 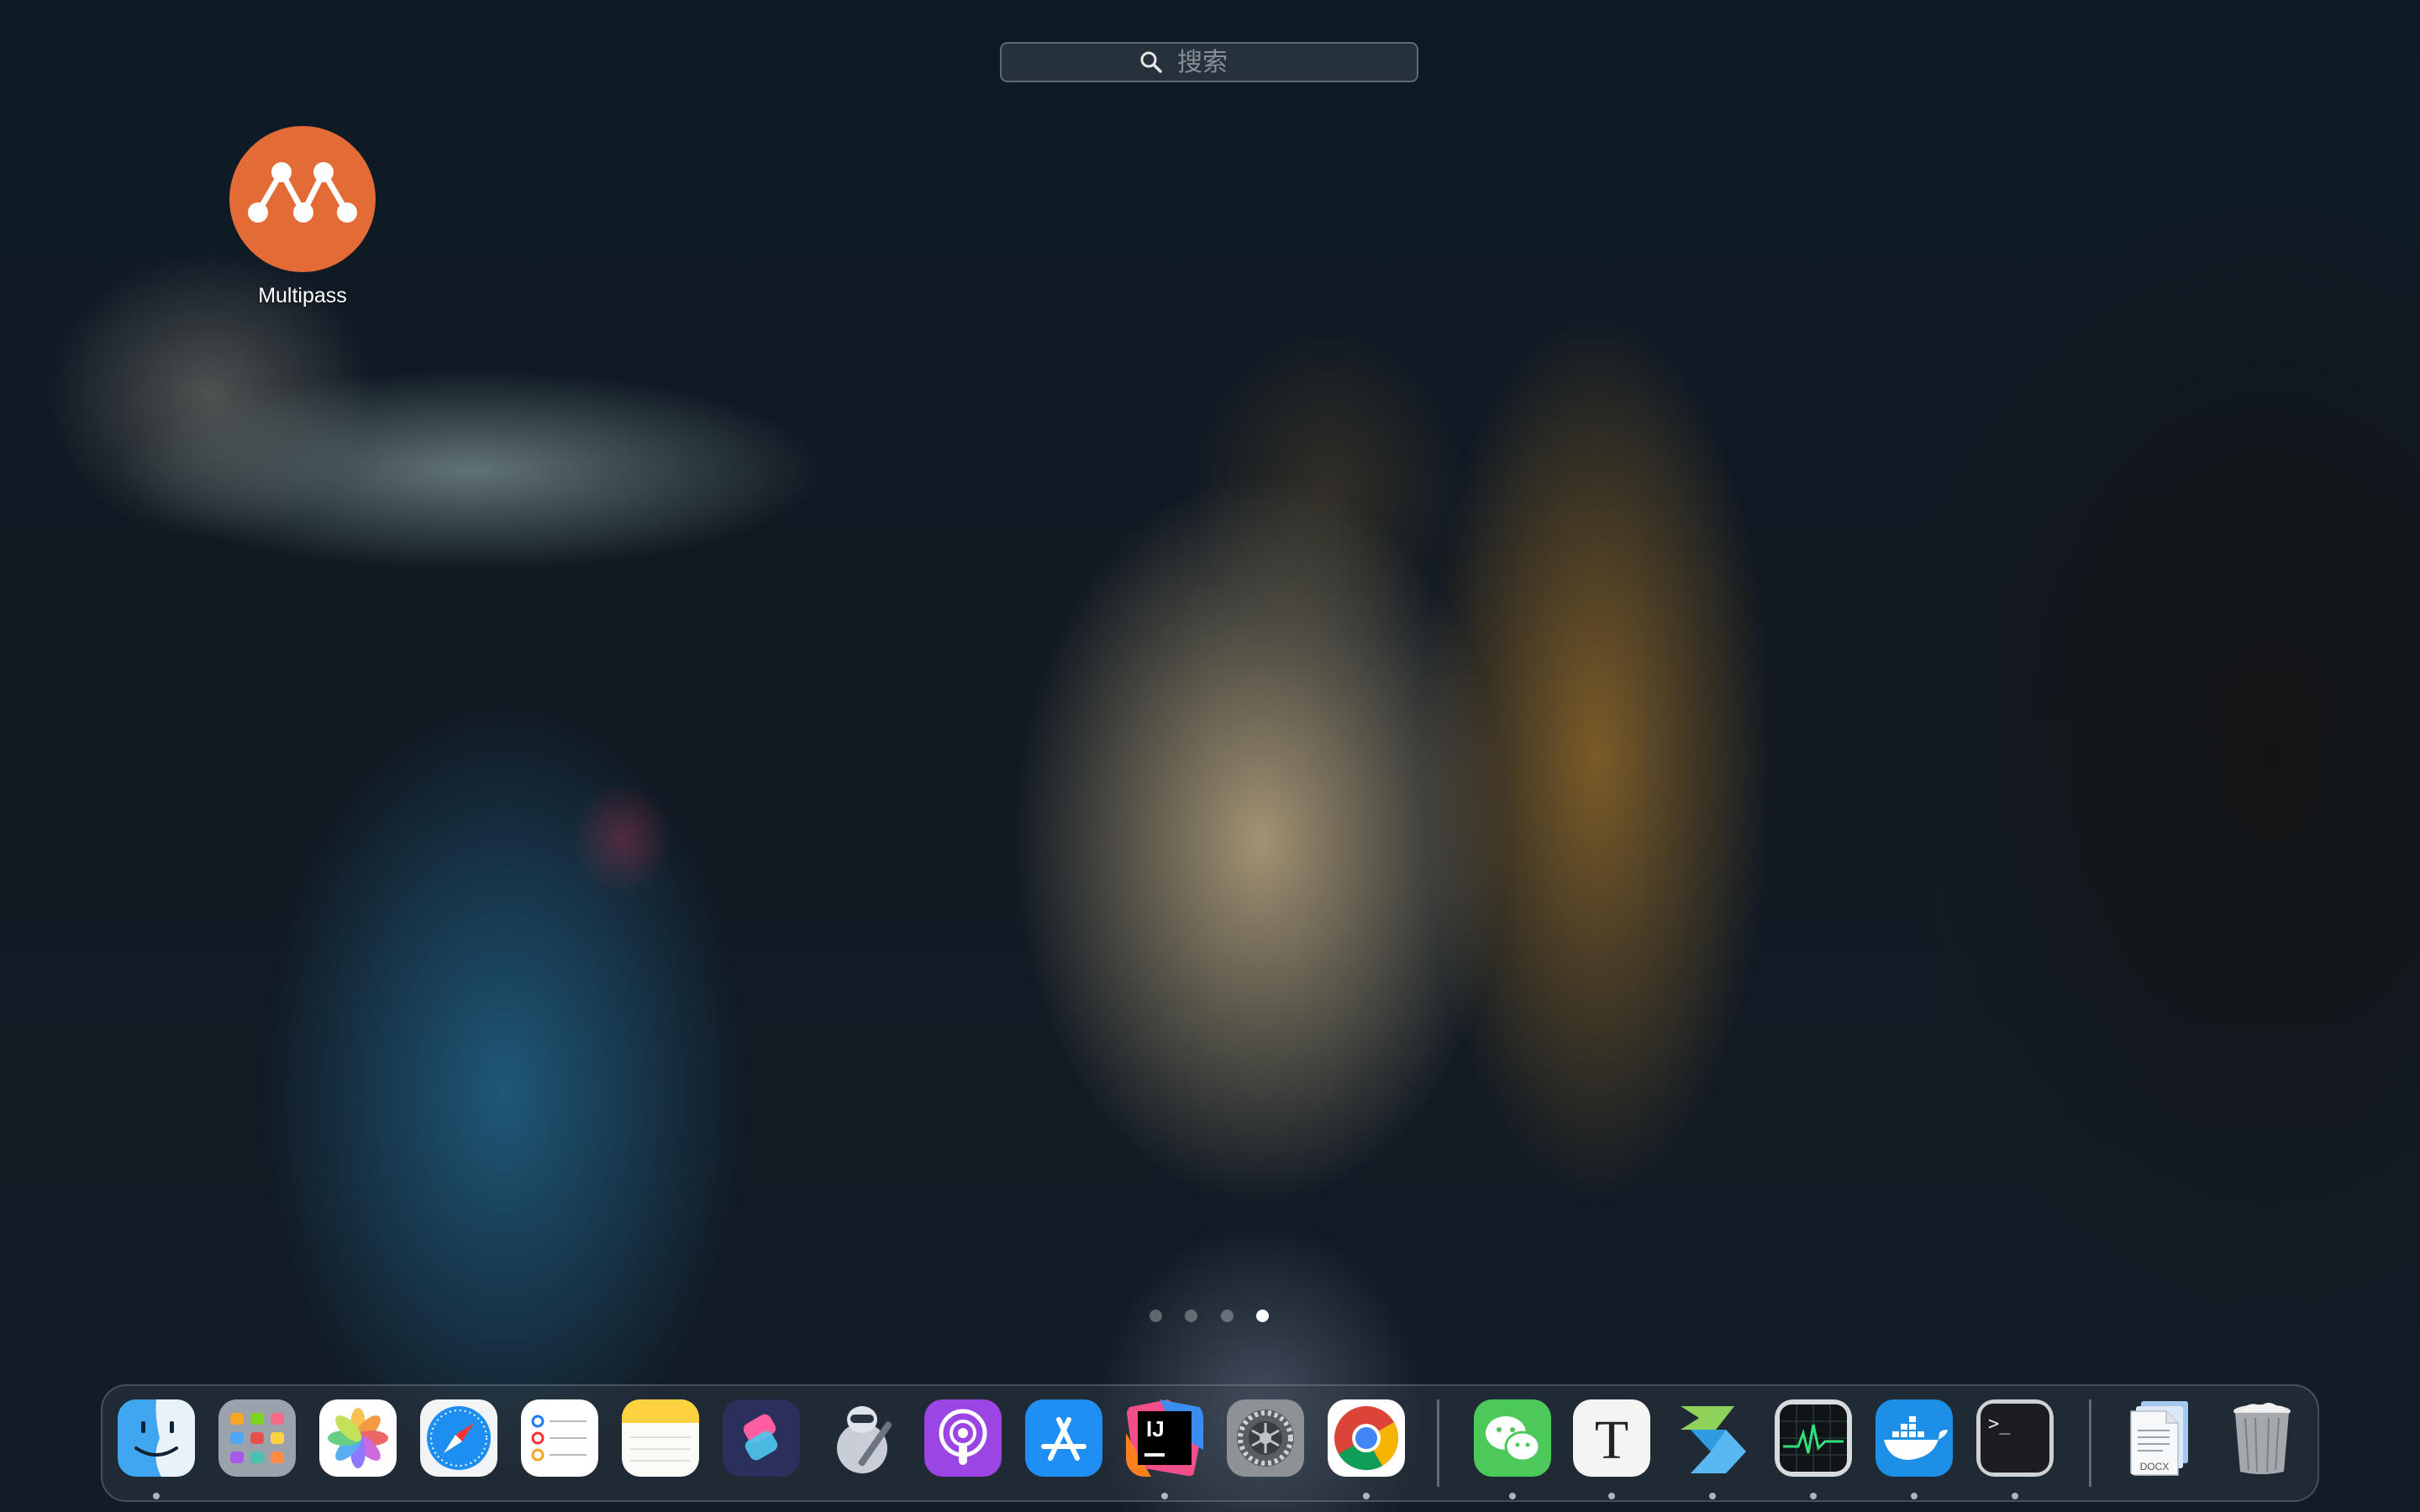 I want to click on dock-item-wechat, so click(x=1512, y=1438).